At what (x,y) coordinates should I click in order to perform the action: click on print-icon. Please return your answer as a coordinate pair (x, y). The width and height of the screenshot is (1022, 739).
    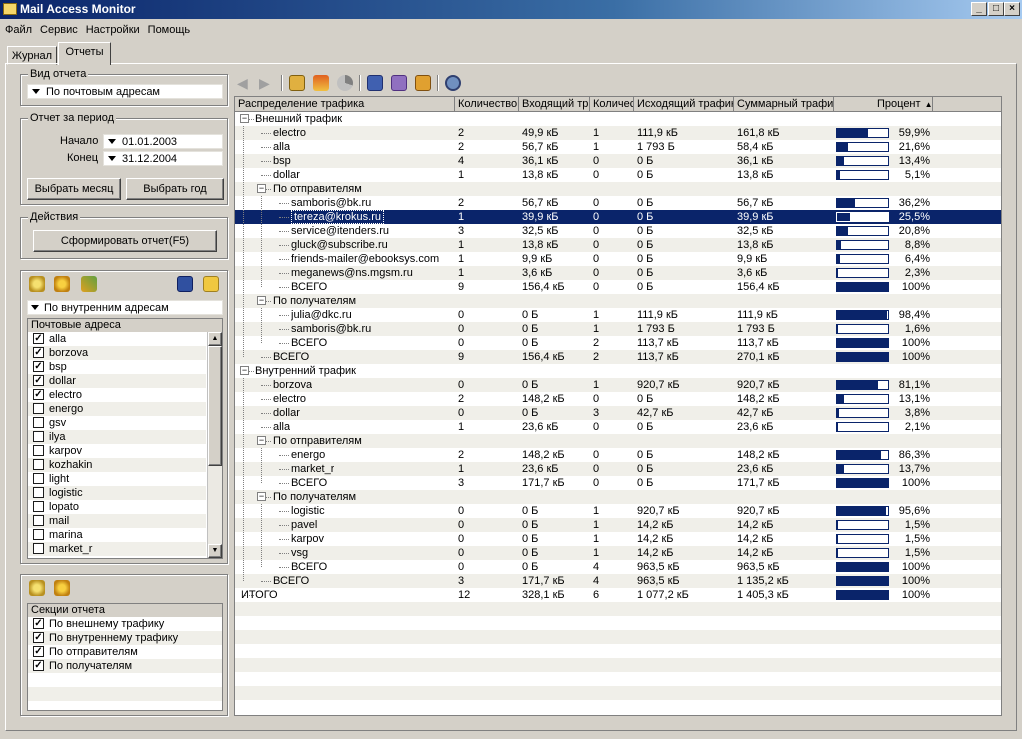
    Looking at the image, I should click on (399, 83).